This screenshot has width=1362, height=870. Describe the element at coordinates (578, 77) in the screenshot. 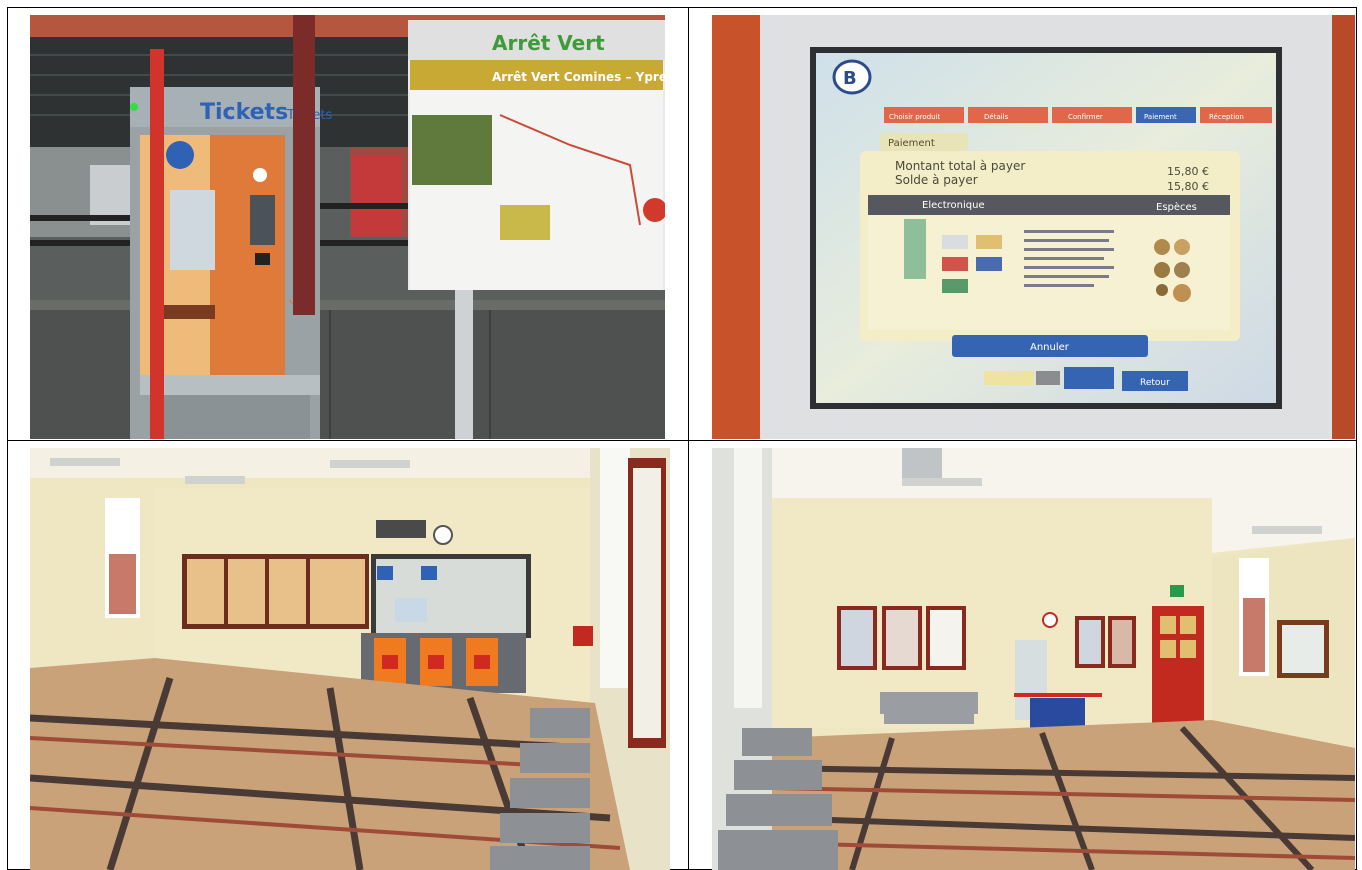

I see `board-subtitle: Arrêt Vert Comines – Ypres` at that location.